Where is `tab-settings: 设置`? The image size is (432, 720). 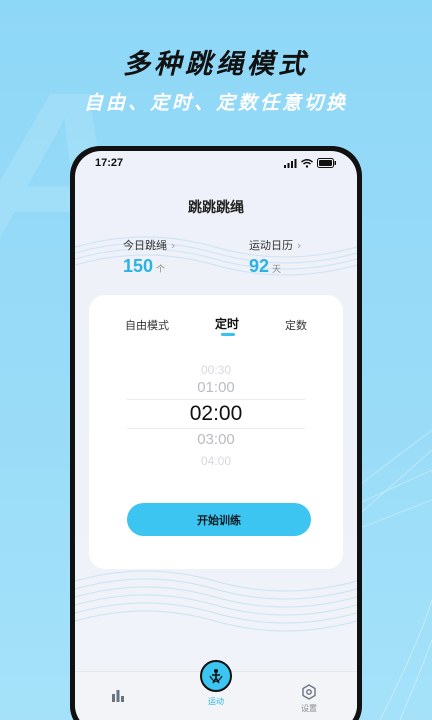
tab-settings: 设置 is located at coordinates (309, 699).